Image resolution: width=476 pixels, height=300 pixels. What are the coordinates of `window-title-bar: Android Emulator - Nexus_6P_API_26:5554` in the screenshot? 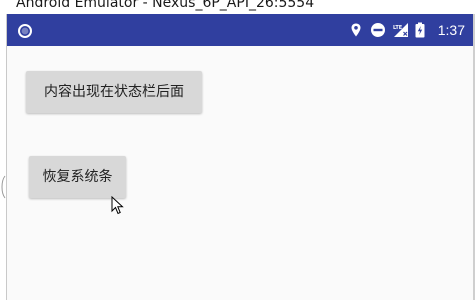 It's located at (238, 7).